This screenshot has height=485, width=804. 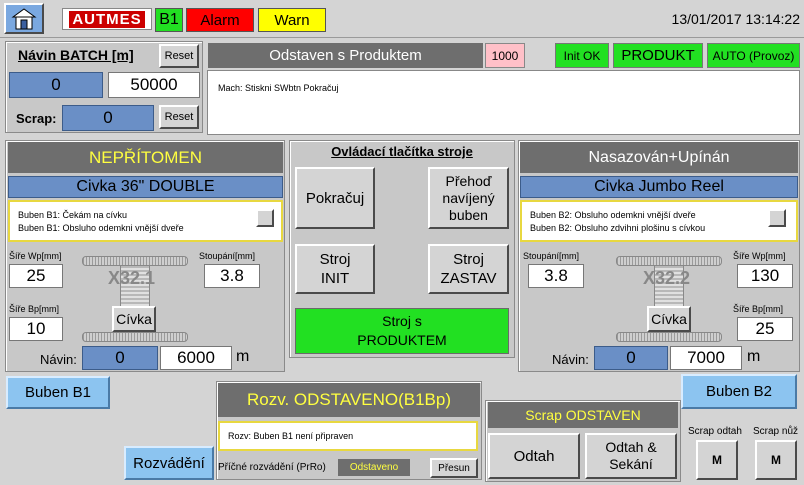 I want to click on left-width-bp: 10, so click(x=36, y=329).